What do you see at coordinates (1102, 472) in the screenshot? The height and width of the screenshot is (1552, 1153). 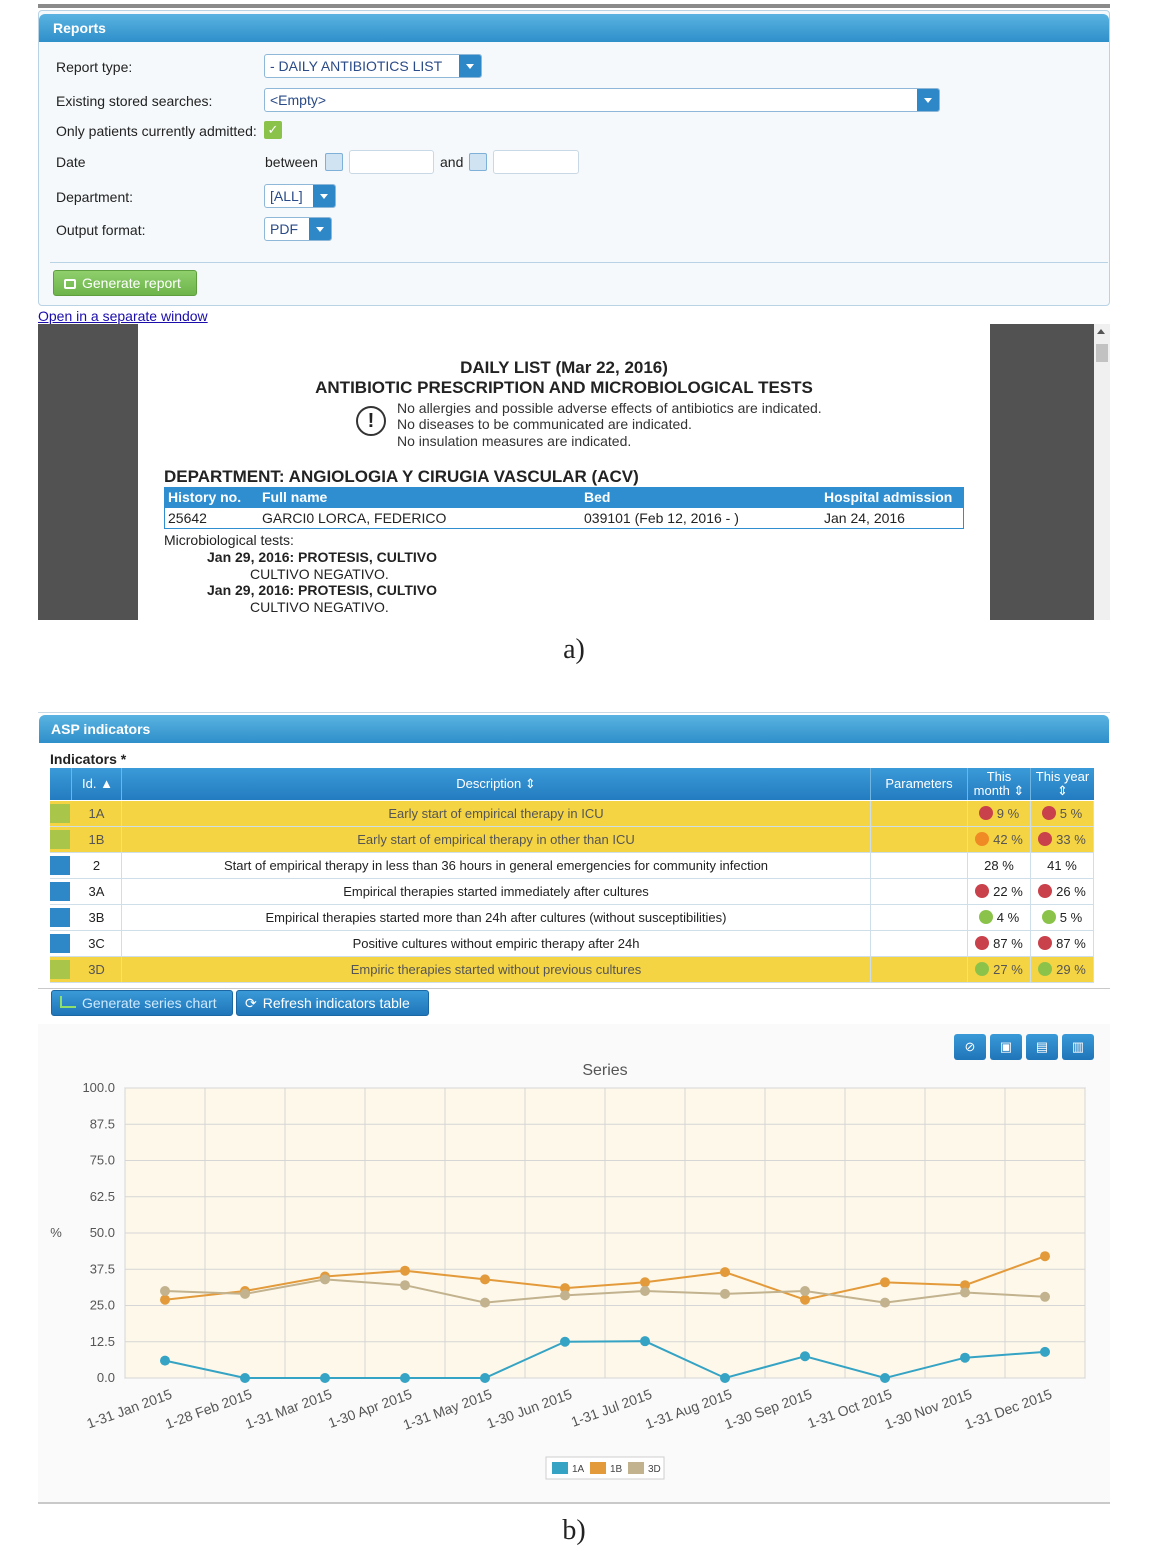 I see `pdf-scrollbar` at bounding box center [1102, 472].